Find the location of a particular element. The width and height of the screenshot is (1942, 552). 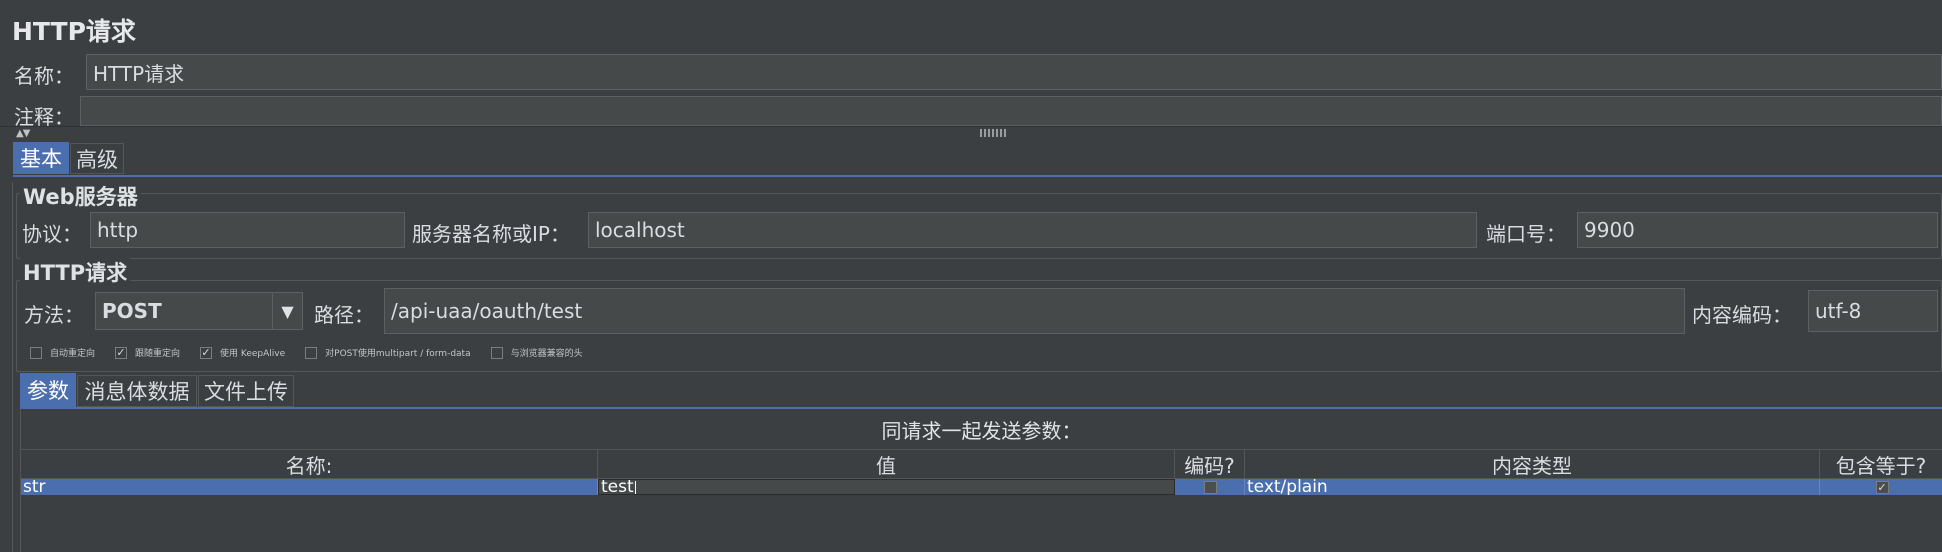

option-multipart: 对POST使用multipart / form-data is located at coordinates (388, 352).